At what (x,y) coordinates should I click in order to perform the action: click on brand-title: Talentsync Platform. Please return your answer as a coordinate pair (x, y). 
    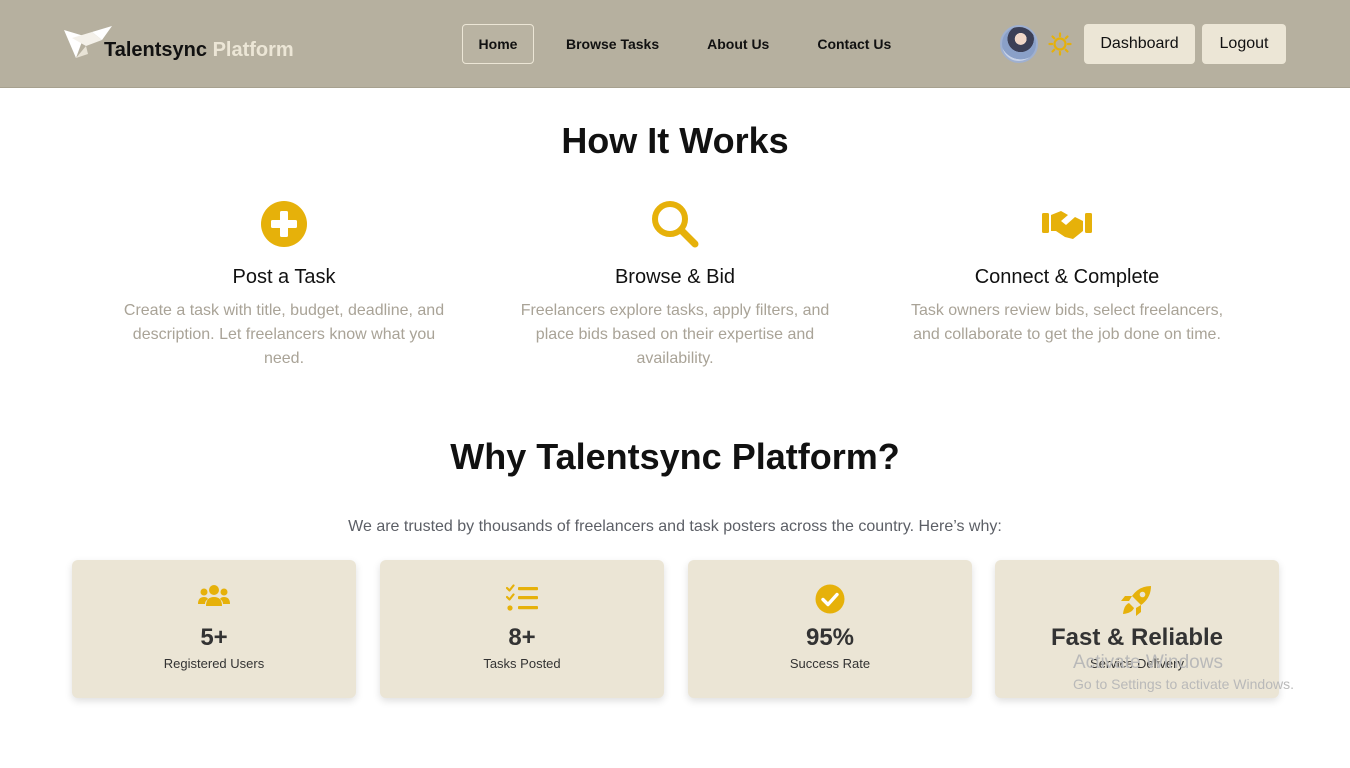
    Looking at the image, I should click on (199, 50).